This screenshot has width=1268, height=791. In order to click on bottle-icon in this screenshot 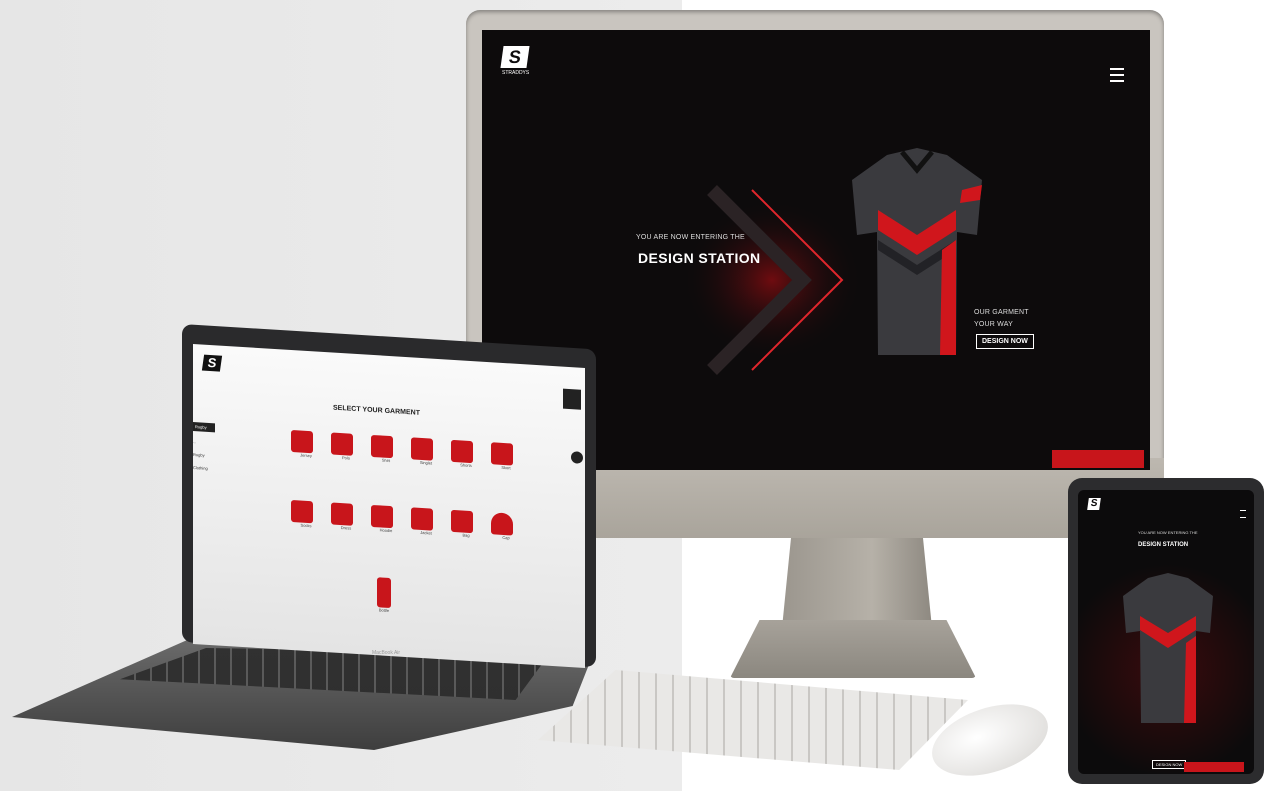, I will do `click(384, 593)`.